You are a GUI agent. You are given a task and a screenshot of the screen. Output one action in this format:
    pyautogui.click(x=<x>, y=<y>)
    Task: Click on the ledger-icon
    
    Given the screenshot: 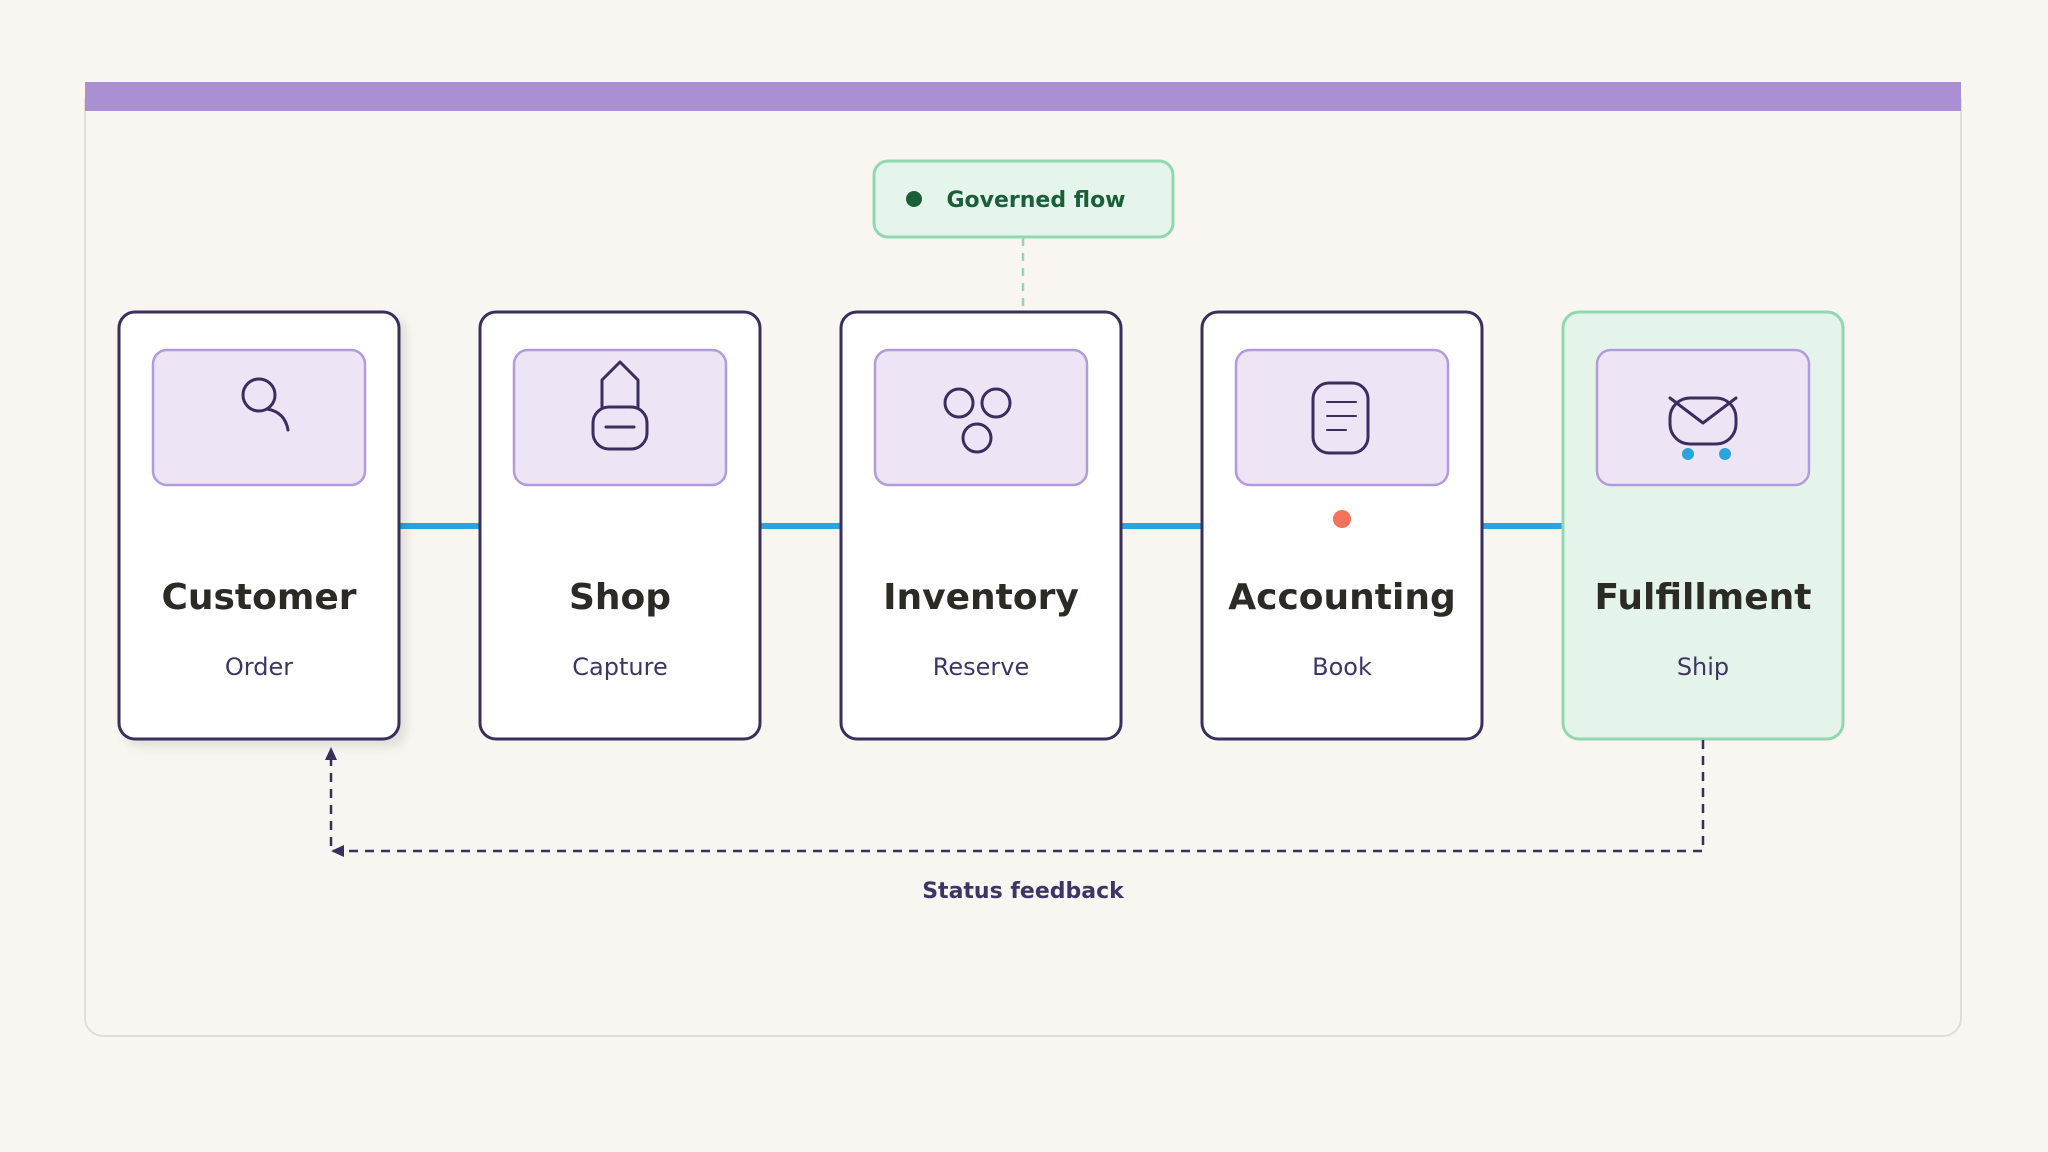 What is the action you would take?
    pyautogui.click(x=1340, y=418)
    